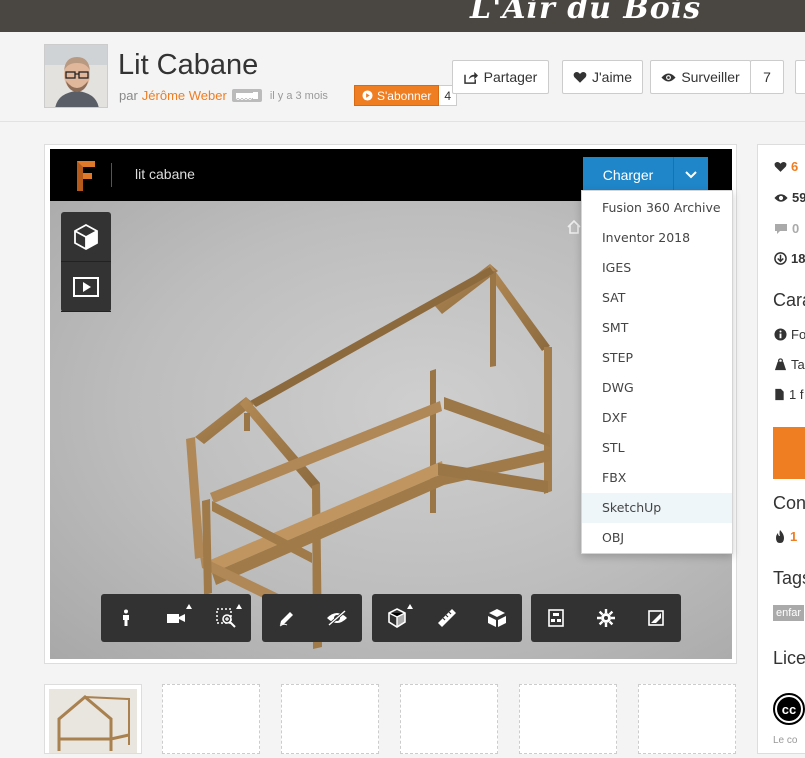 The height and width of the screenshot is (758, 805). I want to click on byline: par Jérôme Weber il y a 3 mois, so click(223, 95).